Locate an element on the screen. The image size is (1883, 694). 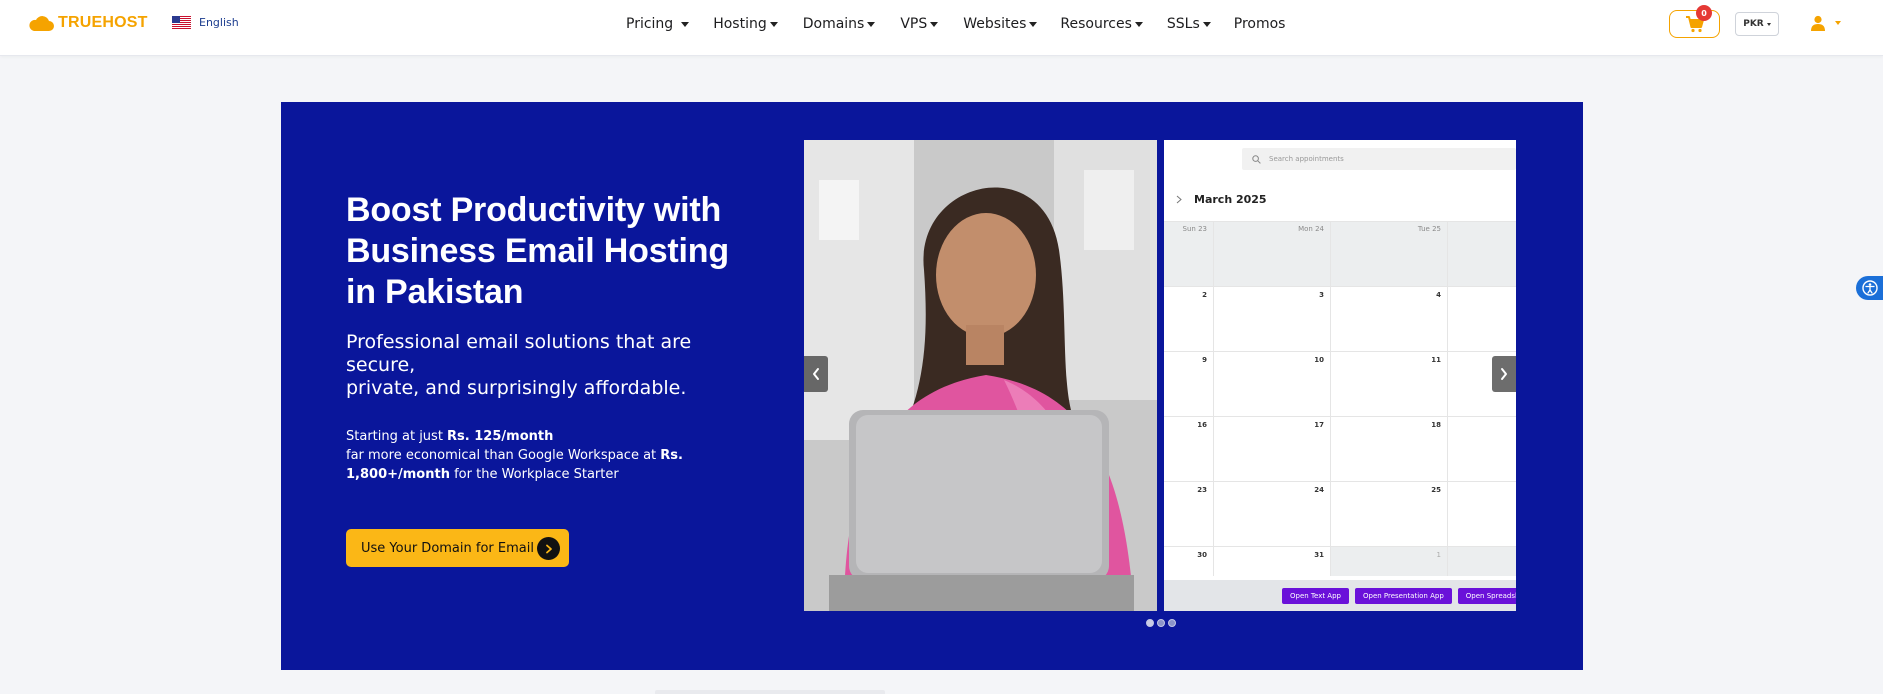
calendar-cell: 31 is located at coordinates (1272, 561).